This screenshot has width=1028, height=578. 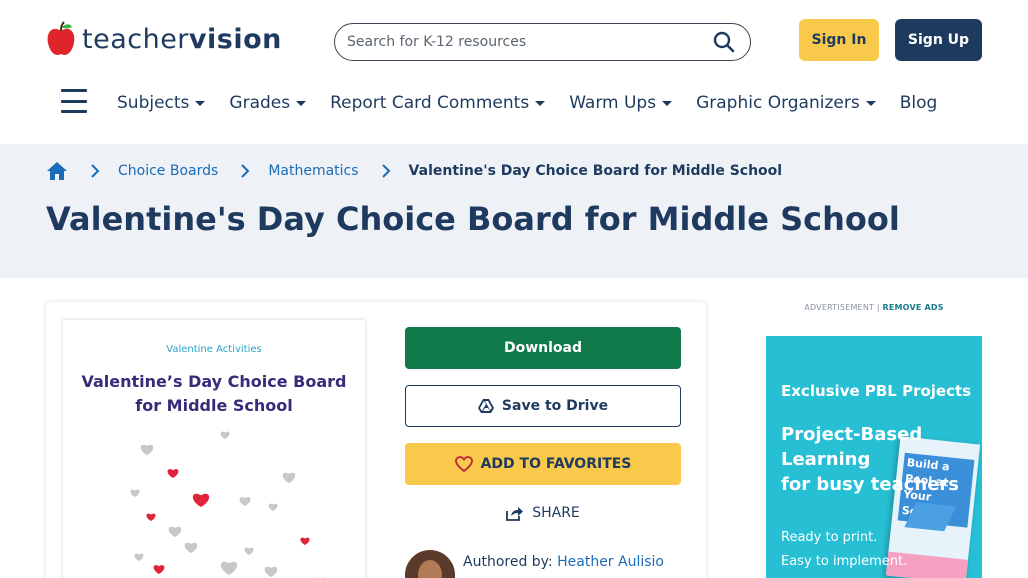 I want to click on nav-item-label: Graphic Organizers, so click(x=778, y=103).